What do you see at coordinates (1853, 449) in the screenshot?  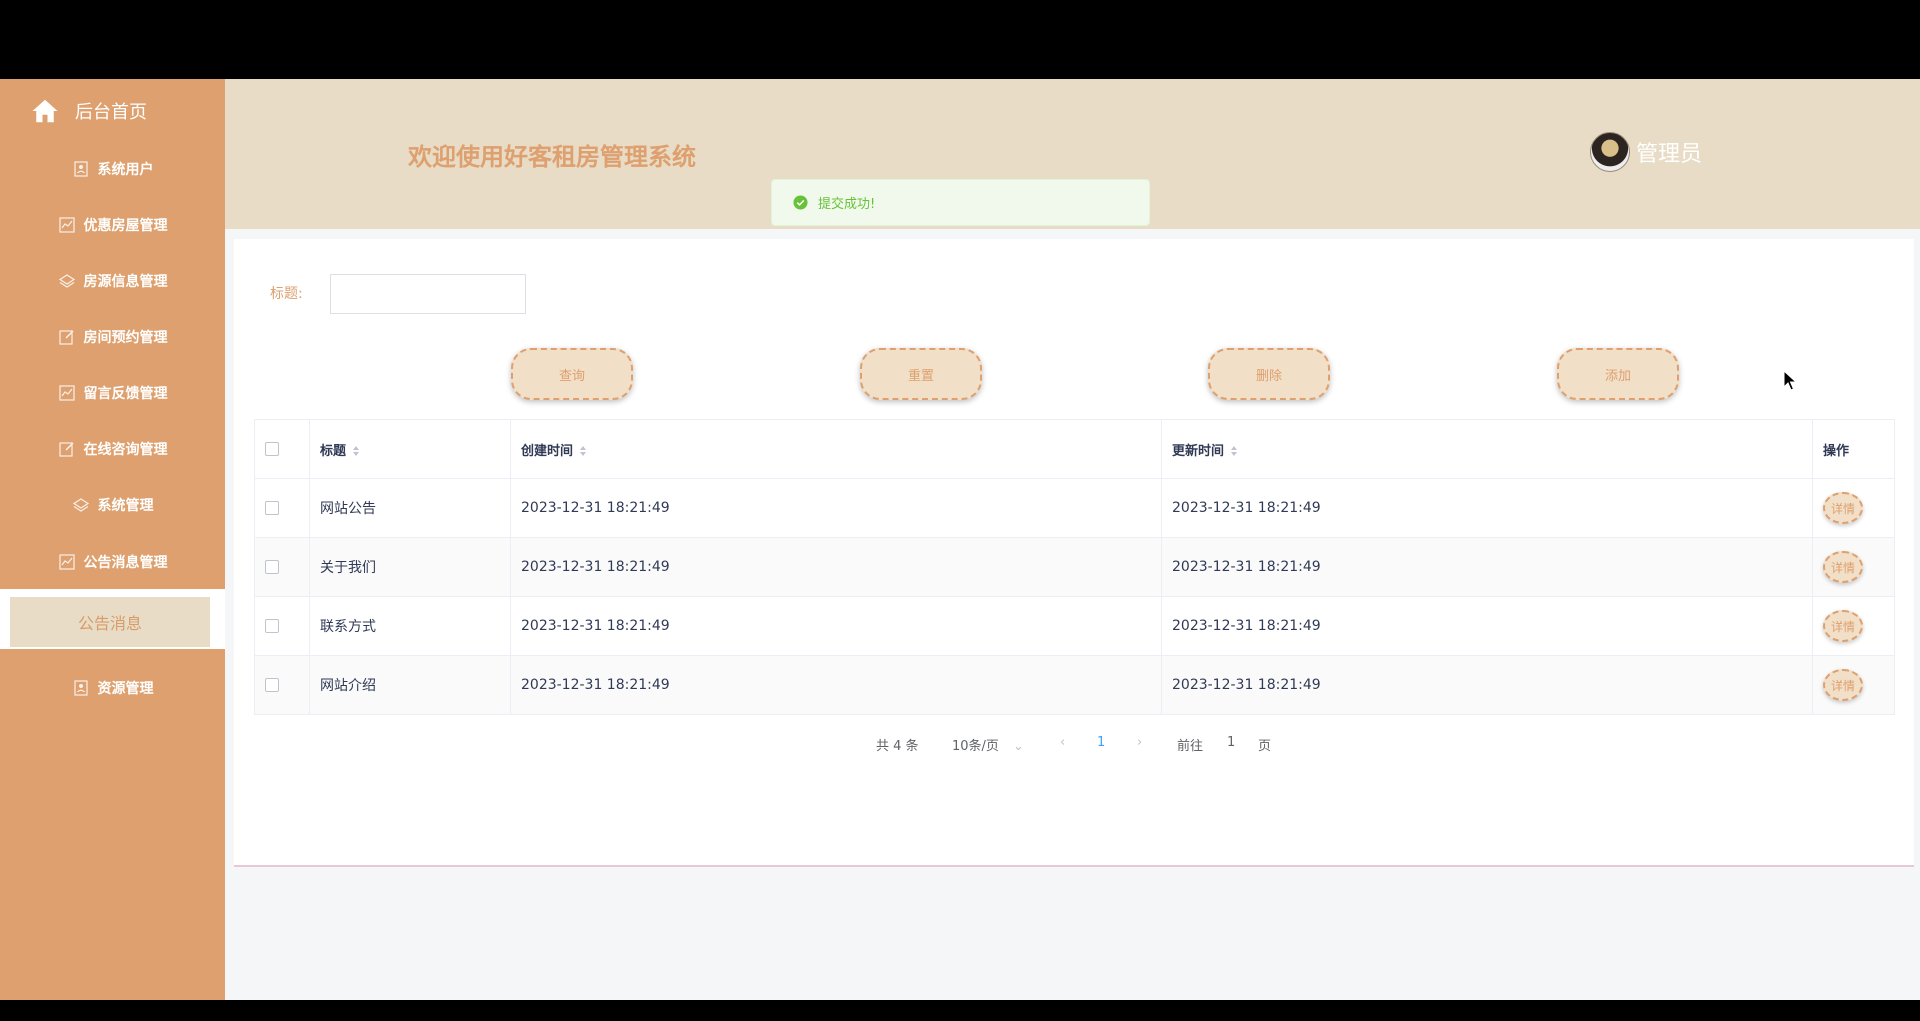 I see `column-header-actions: 操作` at bounding box center [1853, 449].